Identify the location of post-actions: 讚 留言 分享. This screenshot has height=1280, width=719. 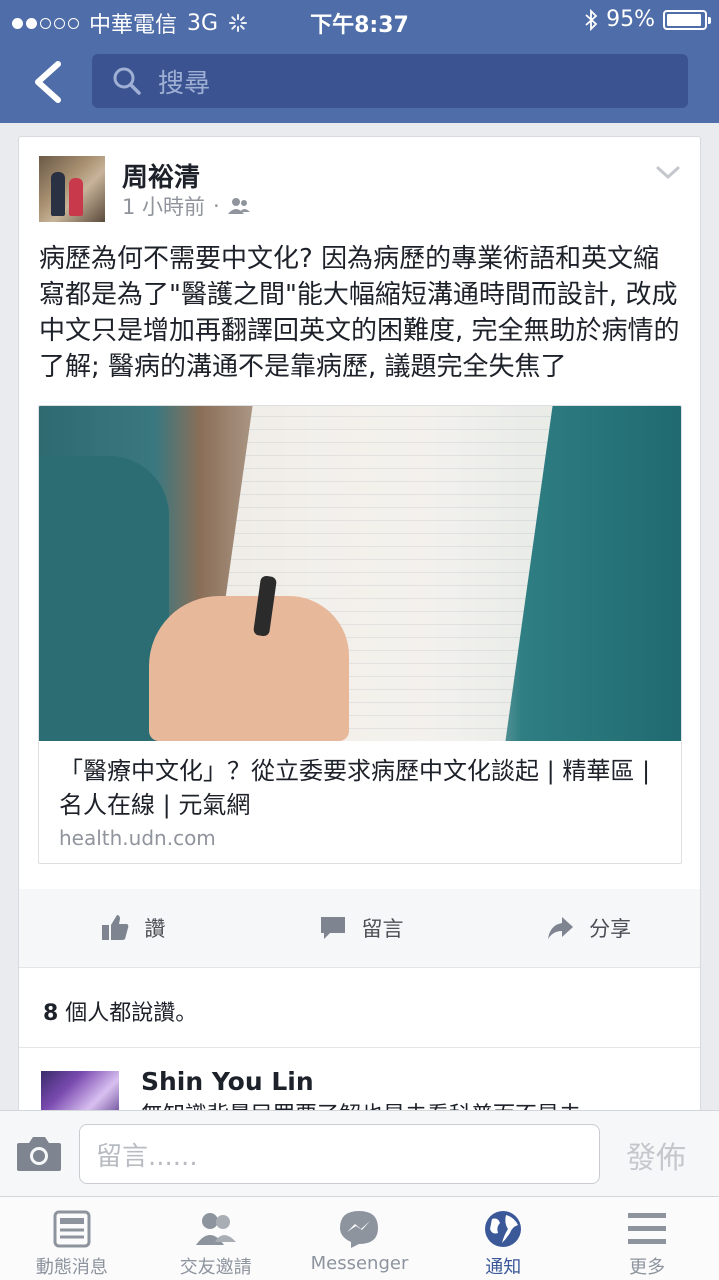
(359, 928).